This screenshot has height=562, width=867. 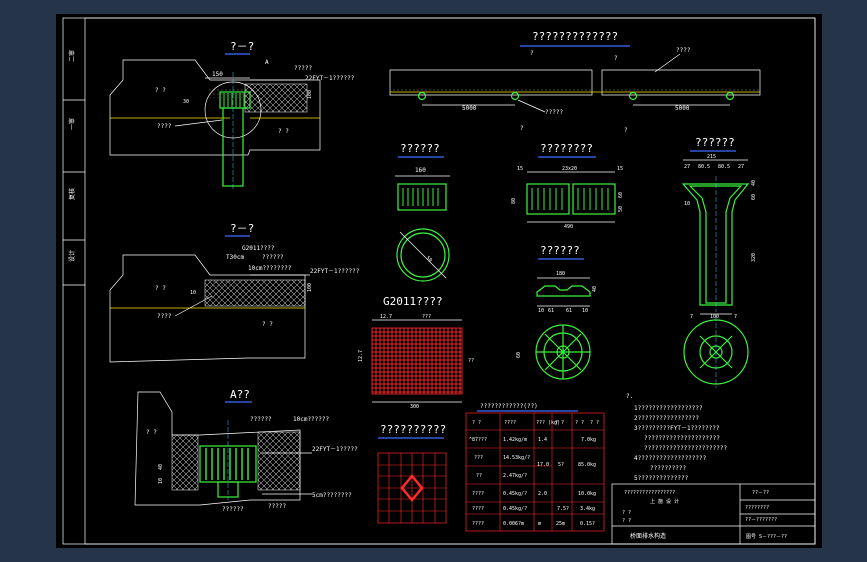 I want to click on section-1-title: ?－?, so click(x=242, y=46).